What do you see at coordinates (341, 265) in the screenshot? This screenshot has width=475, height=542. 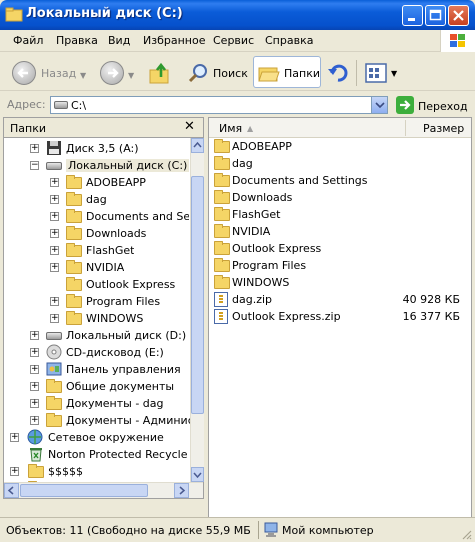 I see `list-item: Program Files` at bounding box center [341, 265].